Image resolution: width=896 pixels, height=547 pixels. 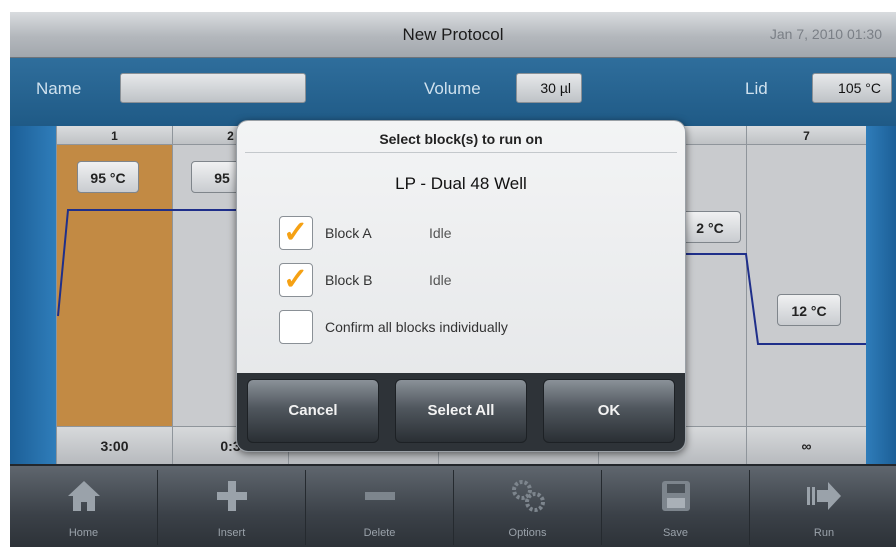 I want to click on block-b-checkbox: ✓, so click(x=296, y=280).